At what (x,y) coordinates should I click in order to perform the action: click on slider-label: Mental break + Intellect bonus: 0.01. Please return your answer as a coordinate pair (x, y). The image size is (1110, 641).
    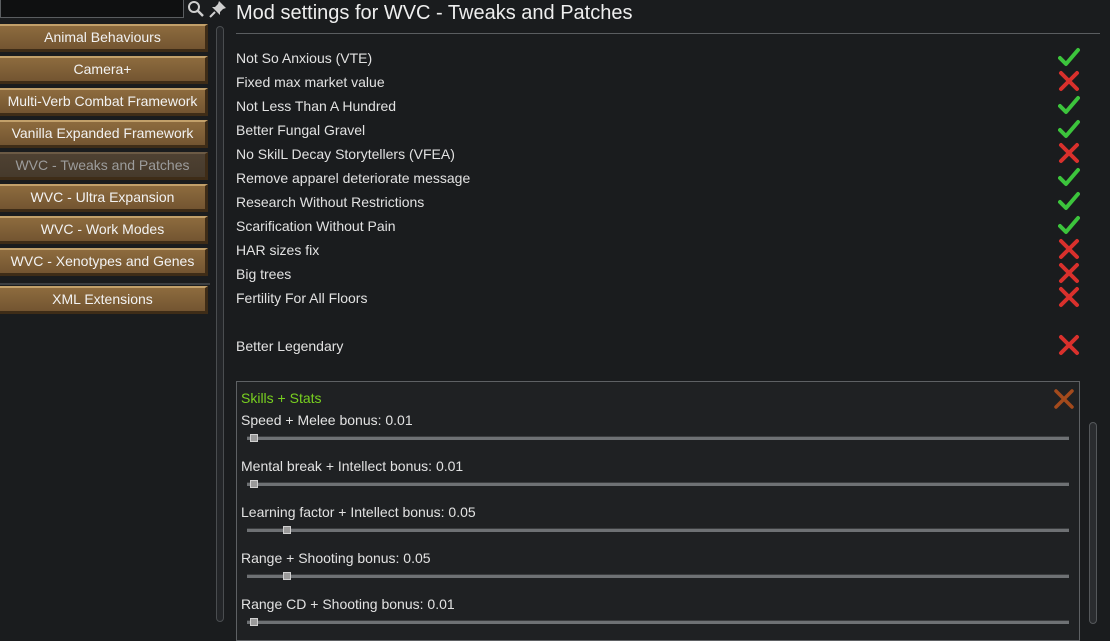
    Looking at the image, I should click on (352, 466).